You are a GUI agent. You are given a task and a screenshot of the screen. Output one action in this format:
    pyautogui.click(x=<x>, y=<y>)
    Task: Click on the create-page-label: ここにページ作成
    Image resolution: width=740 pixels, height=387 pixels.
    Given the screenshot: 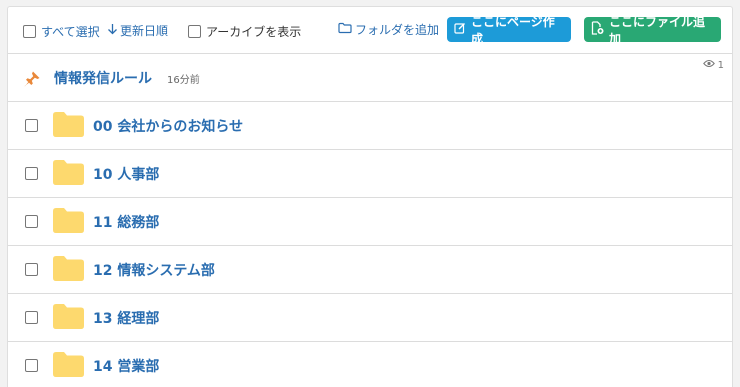 What is the action you would take?
    pyautogui.click(x=517, y=30)
    